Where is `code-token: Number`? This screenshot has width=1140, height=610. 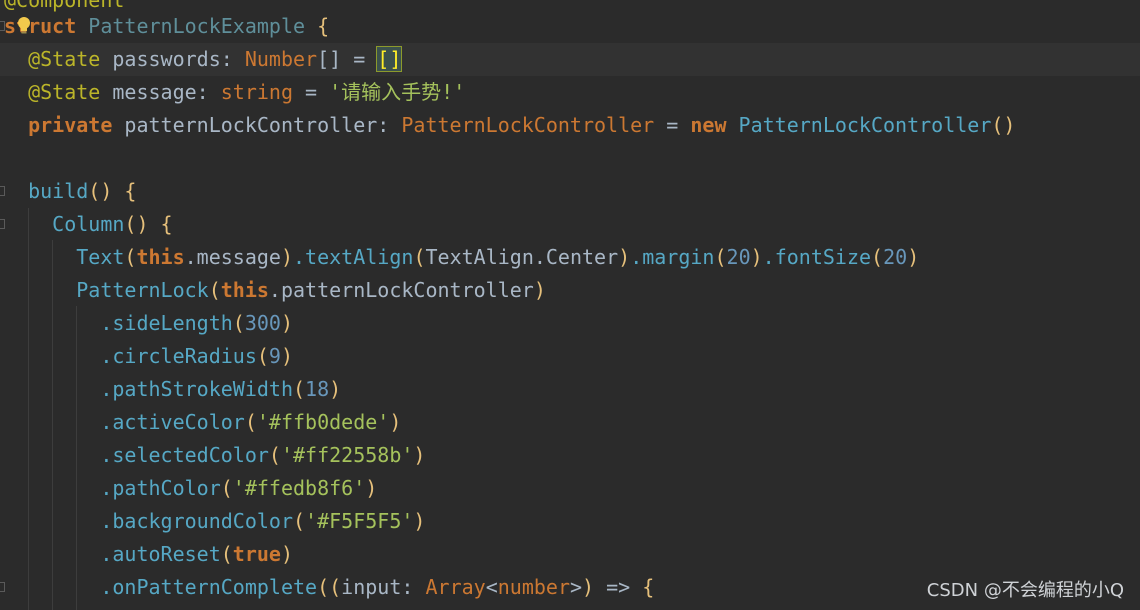
code-token: Number is located at coordinates (281, 59).